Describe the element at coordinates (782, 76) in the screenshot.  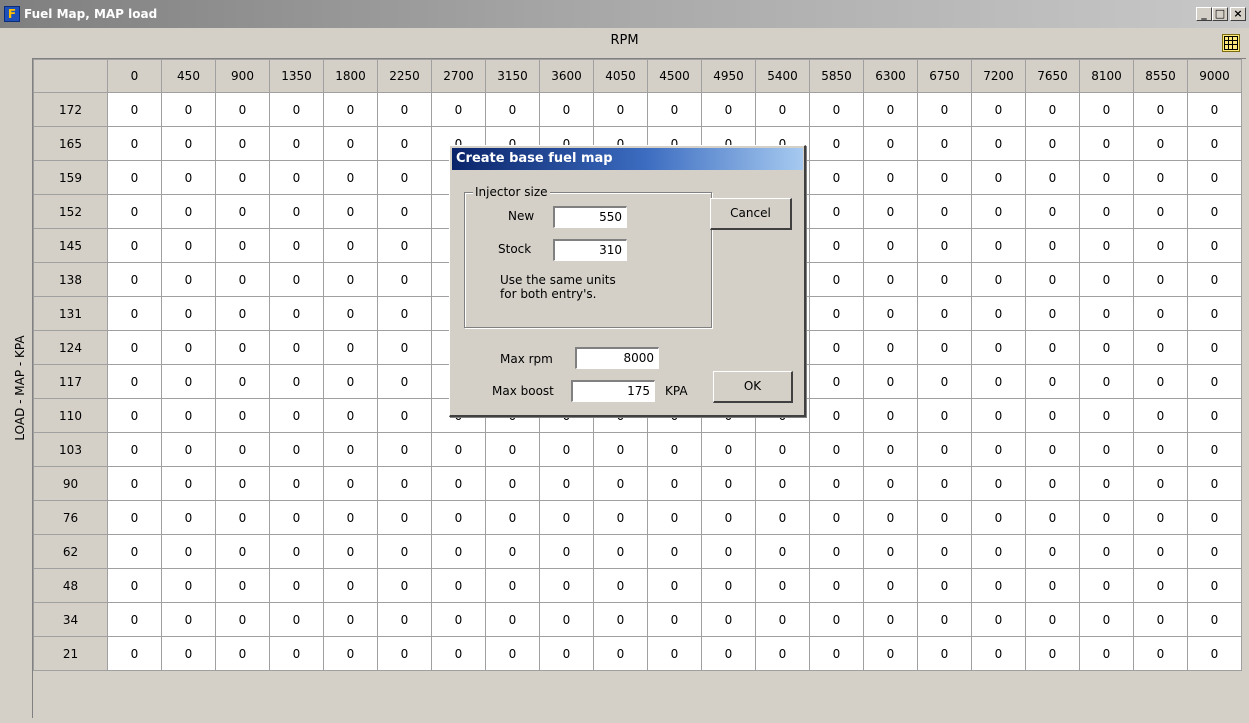
I see `rpm-column-header: 5400` at that location.